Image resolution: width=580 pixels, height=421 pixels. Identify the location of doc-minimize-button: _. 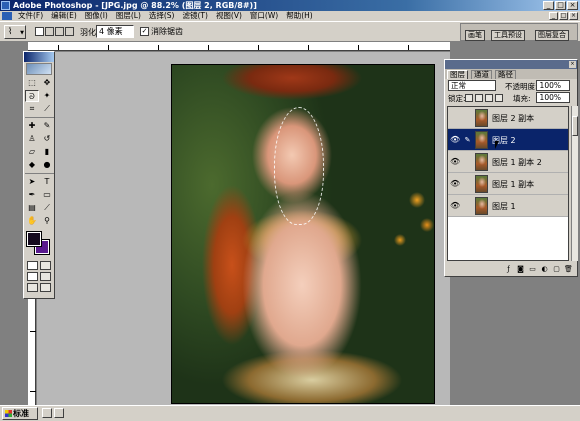
(553, 16).